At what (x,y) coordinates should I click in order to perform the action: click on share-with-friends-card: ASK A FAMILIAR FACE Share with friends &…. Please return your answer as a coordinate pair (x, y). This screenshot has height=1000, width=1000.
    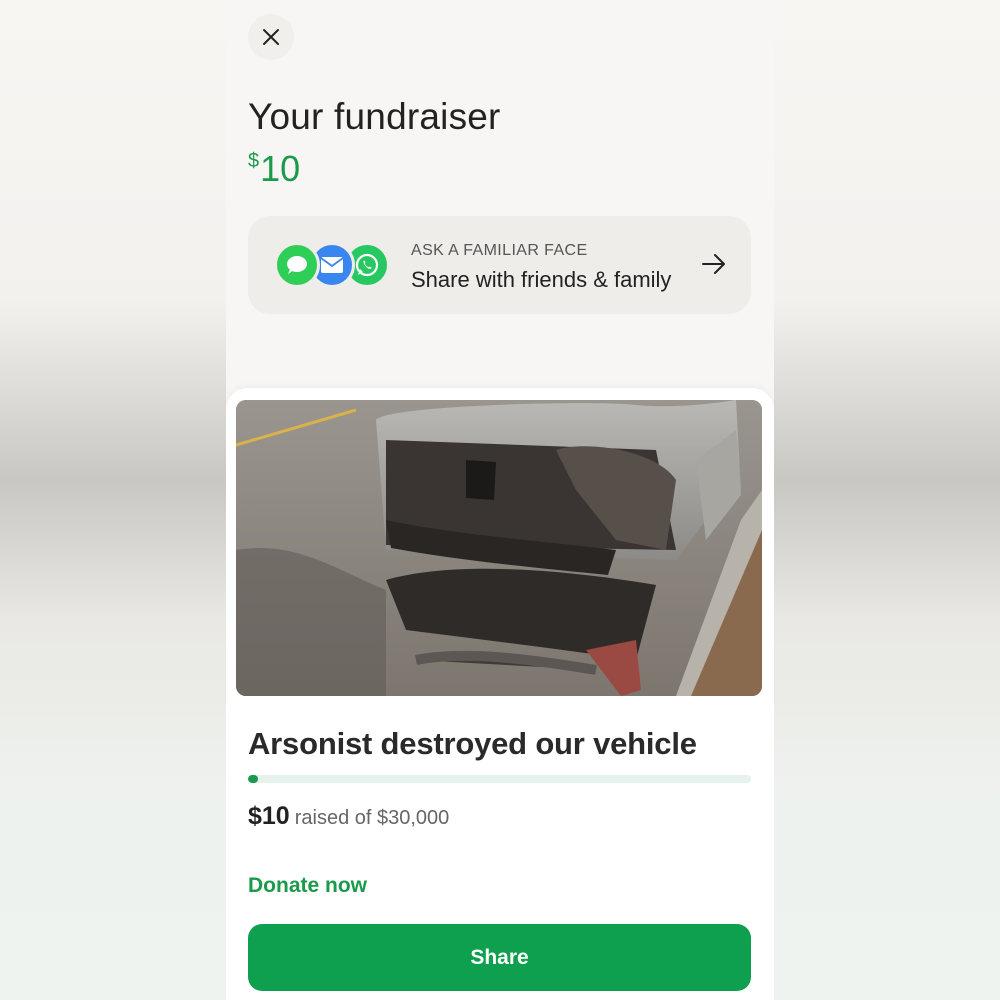
    Looking at the image, I should click on (499, 265).